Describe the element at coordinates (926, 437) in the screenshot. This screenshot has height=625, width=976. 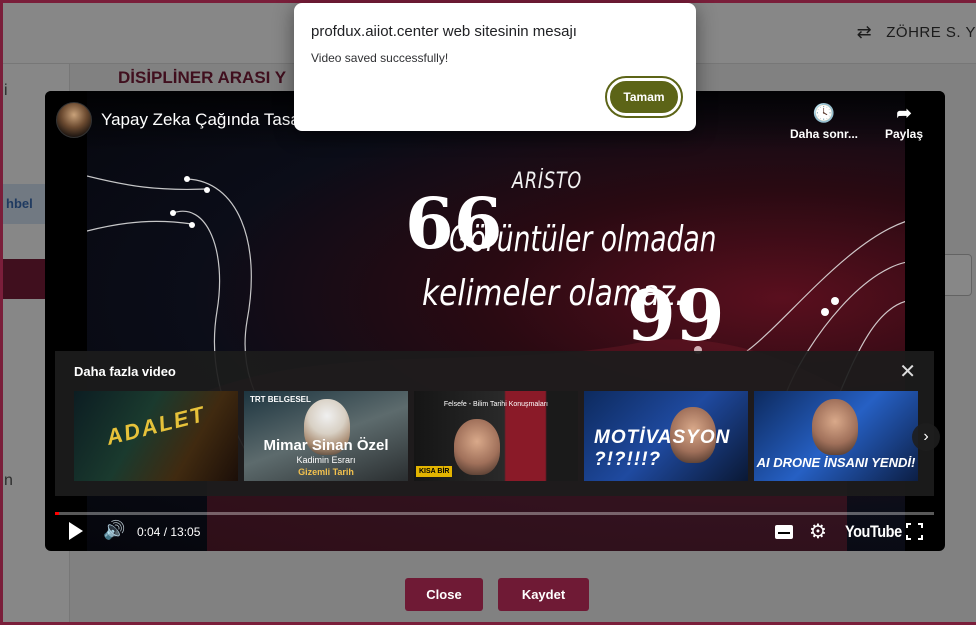
I see `chevron-right-icon: ›` at that location.